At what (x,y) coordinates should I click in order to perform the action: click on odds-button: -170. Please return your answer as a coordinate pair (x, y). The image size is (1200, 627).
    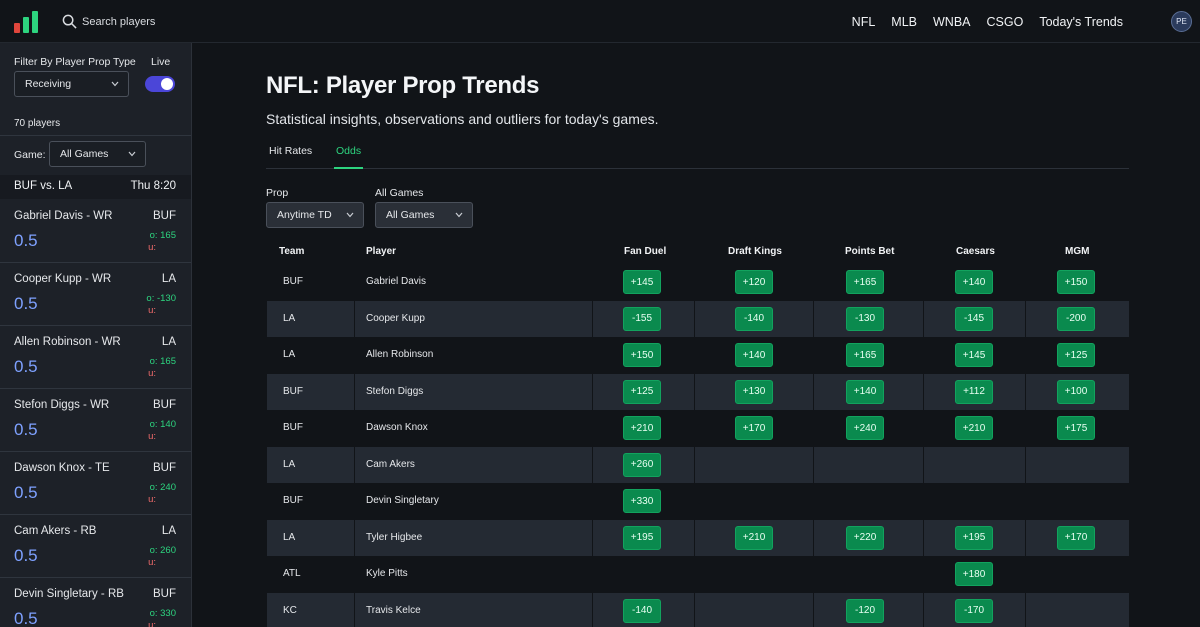
    Looking at the image, I should click on (974, 610).